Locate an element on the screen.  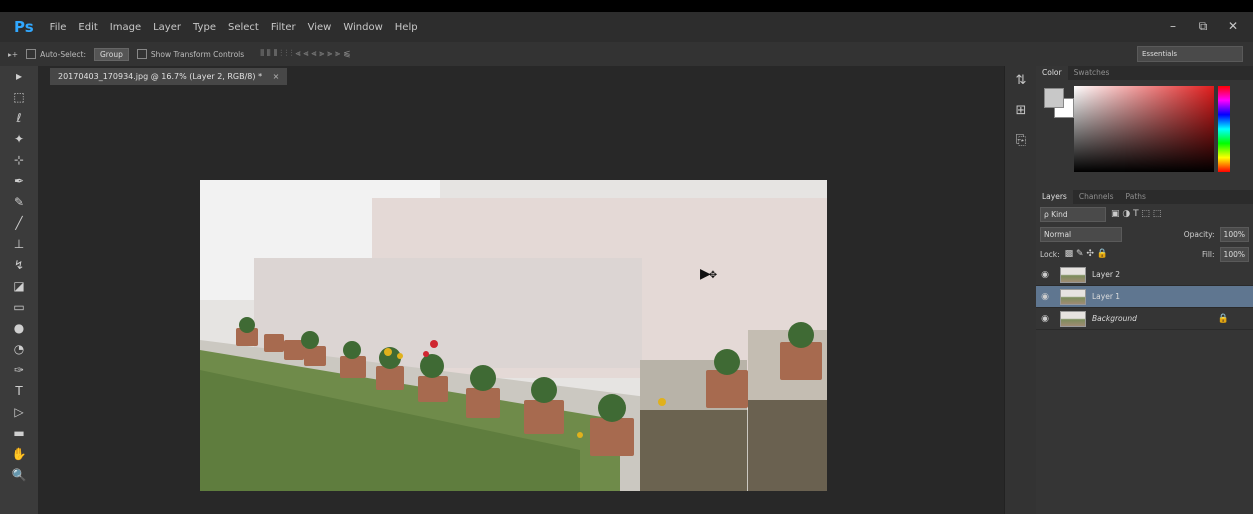
layer-name: Layer 1 is located at coordinates (1106, 296).